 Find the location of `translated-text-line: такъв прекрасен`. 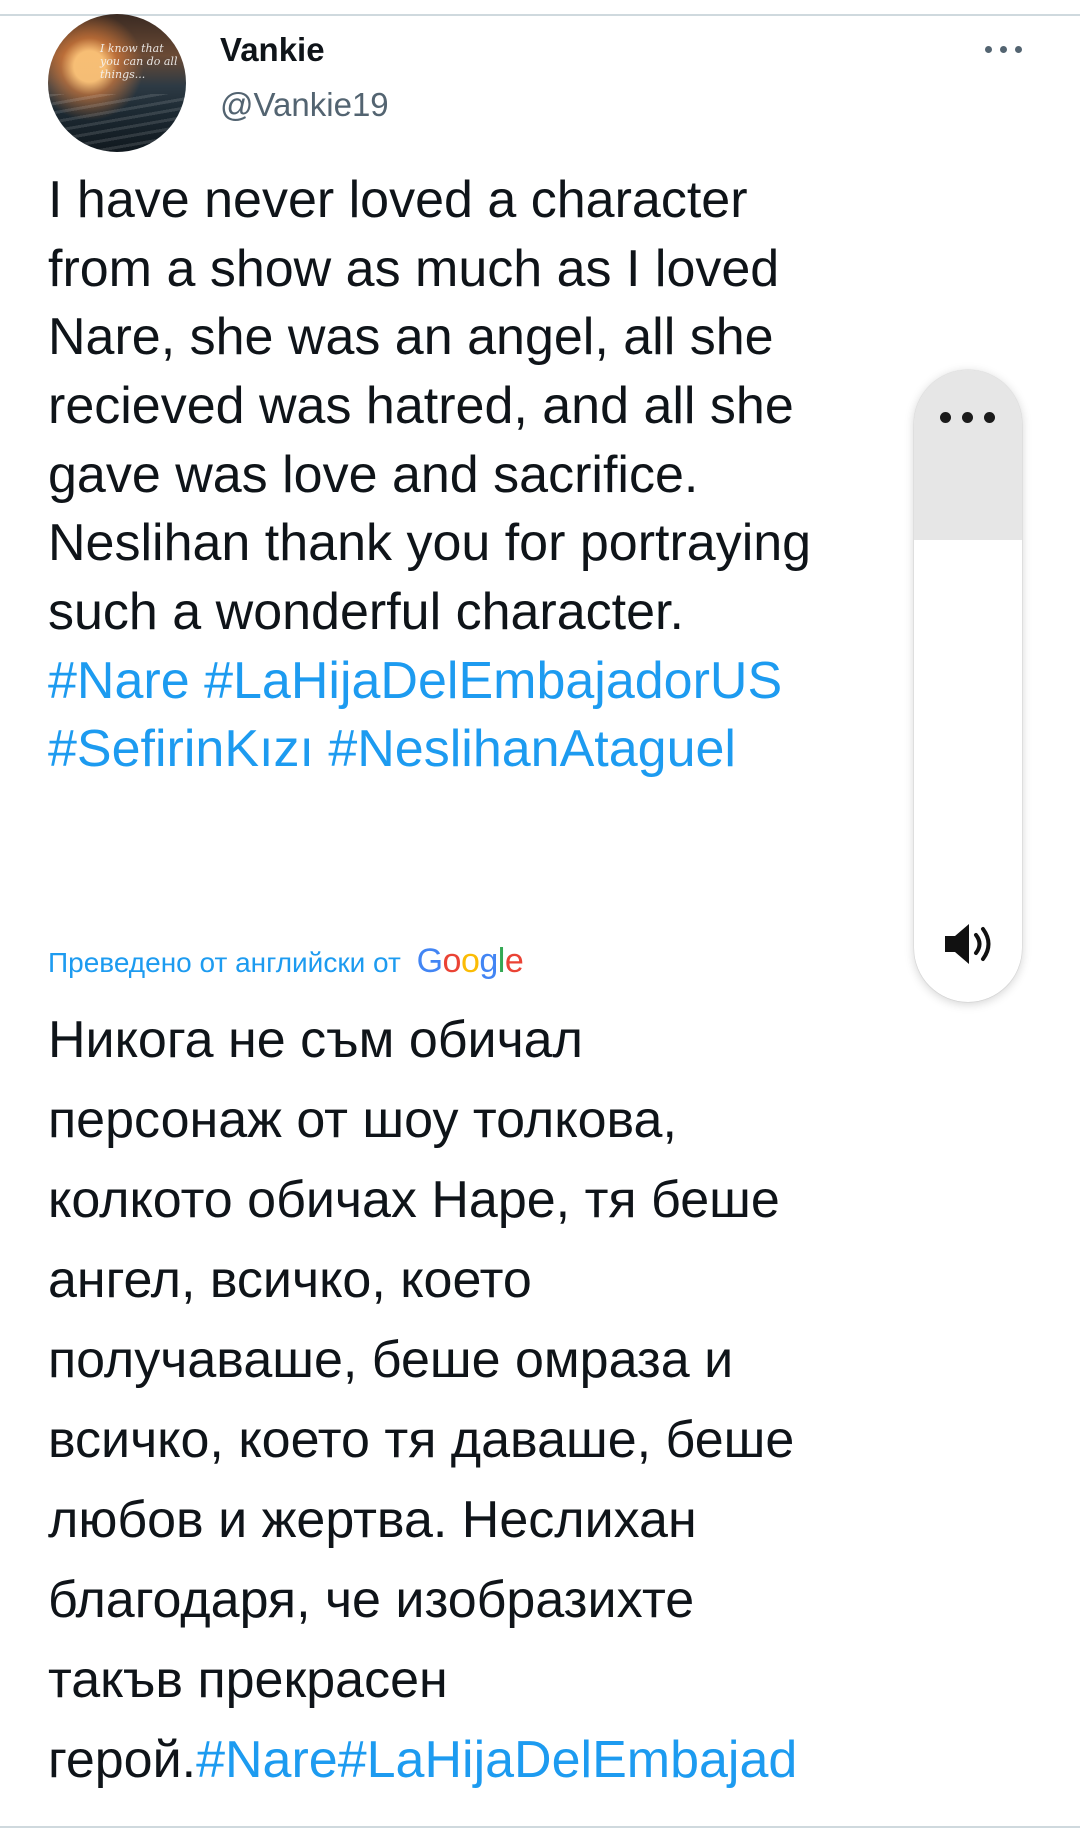

translated-text-line: такъв прекрасен is located at coordinates (248, 1680).